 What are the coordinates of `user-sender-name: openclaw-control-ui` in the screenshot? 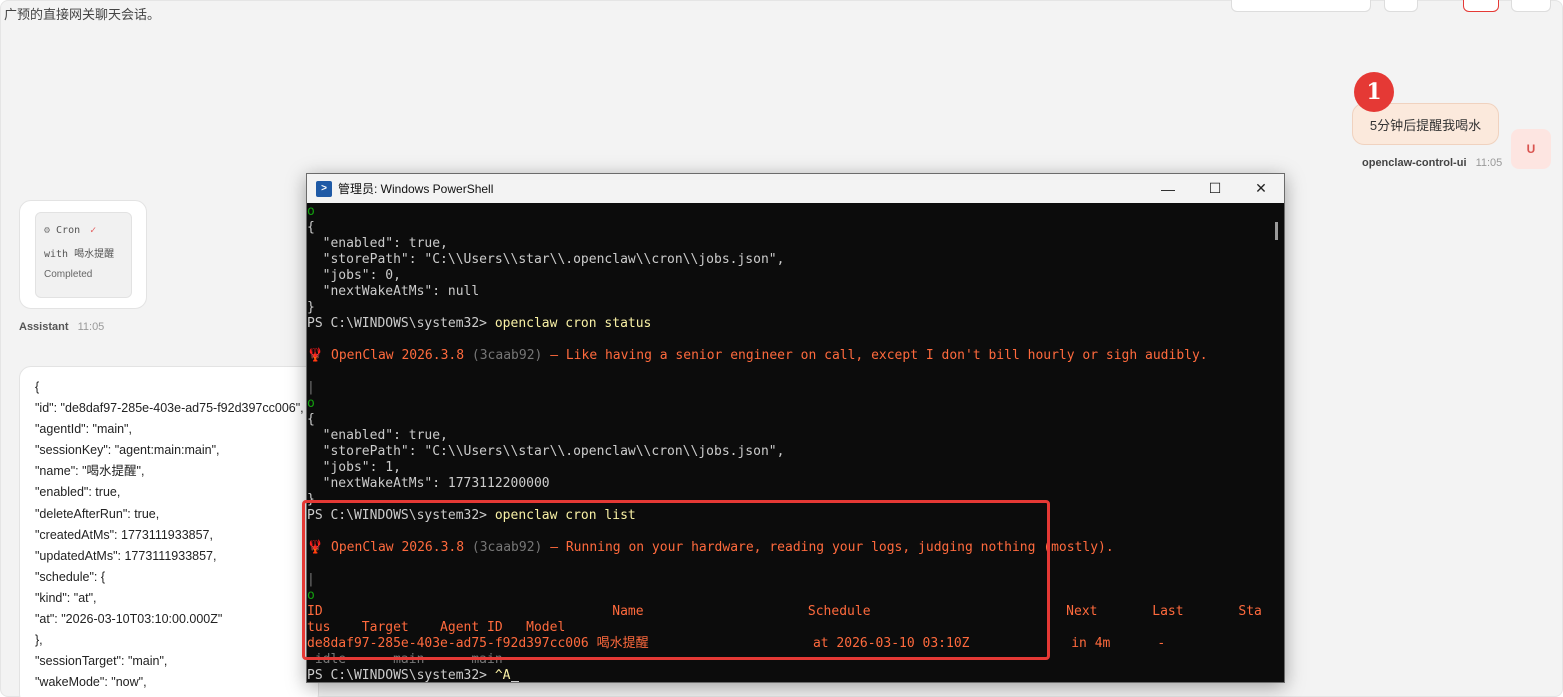 It's located at (1414, 163).